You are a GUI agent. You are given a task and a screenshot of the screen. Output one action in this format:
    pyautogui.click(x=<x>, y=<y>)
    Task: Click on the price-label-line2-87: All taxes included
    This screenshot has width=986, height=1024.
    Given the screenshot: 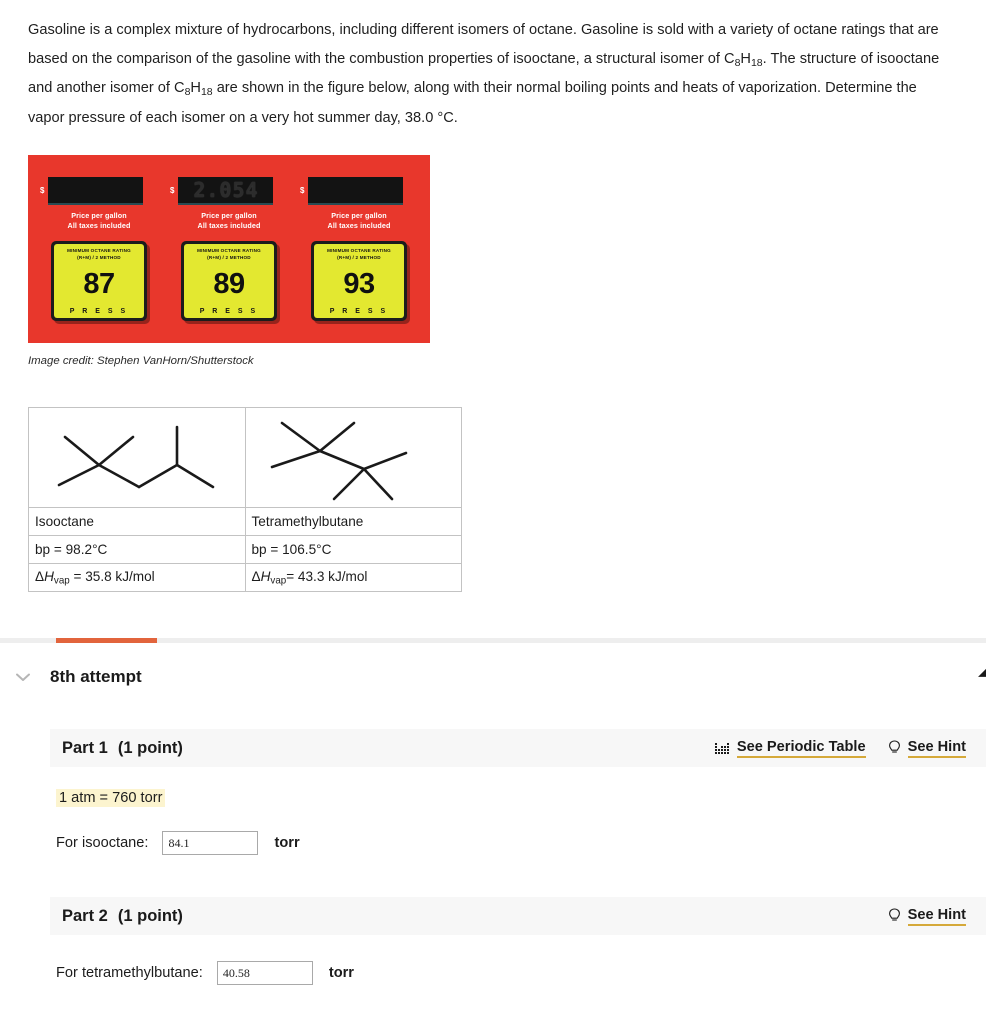 What is the action you would take?
    pyautogui.click(x=99, y=226)
    